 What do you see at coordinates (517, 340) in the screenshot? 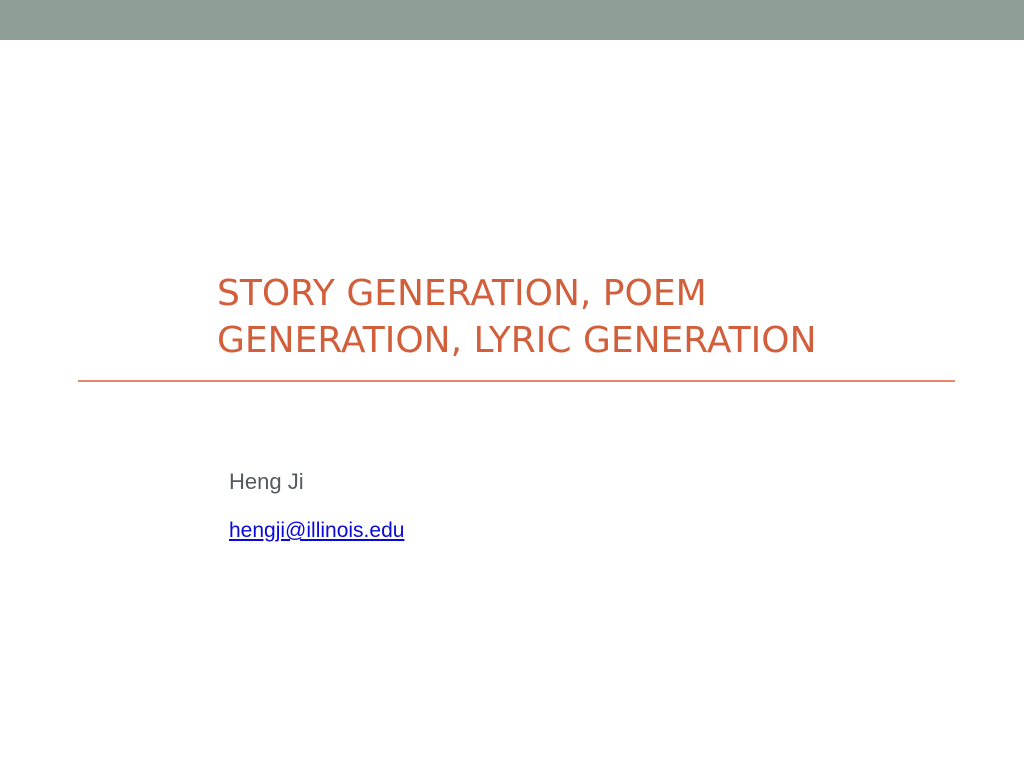
I see `slide-title-line-2: GENERATION, LYRIC GENERATION` at bounding box center [517, 340].